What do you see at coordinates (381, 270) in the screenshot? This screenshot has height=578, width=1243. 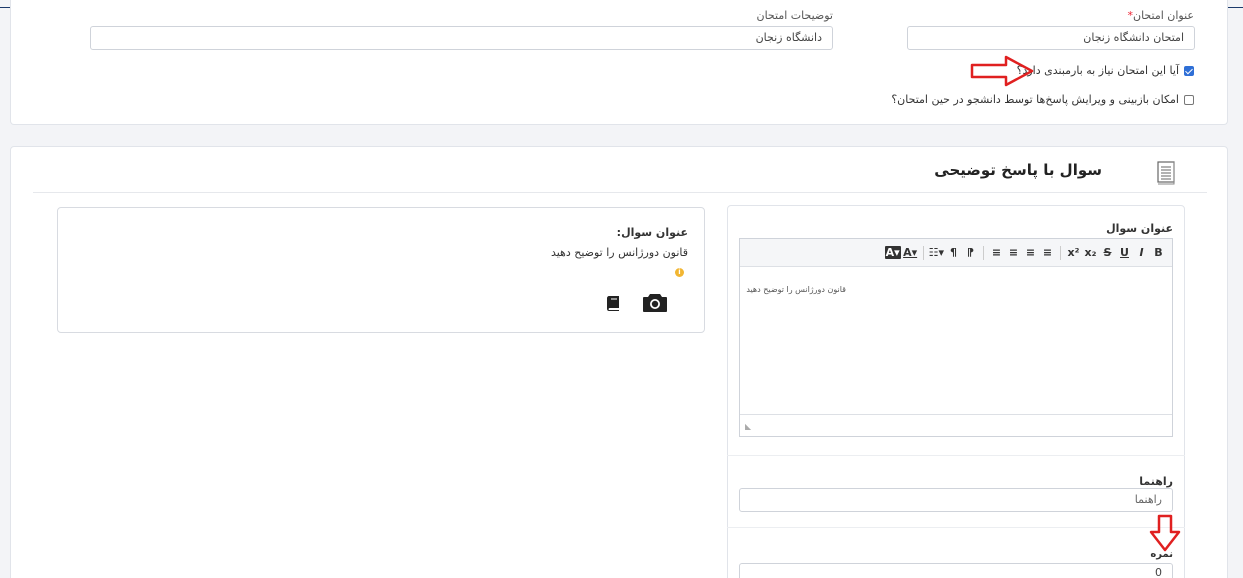 I see `question-preview-panel` at bounding box center [381, 270].